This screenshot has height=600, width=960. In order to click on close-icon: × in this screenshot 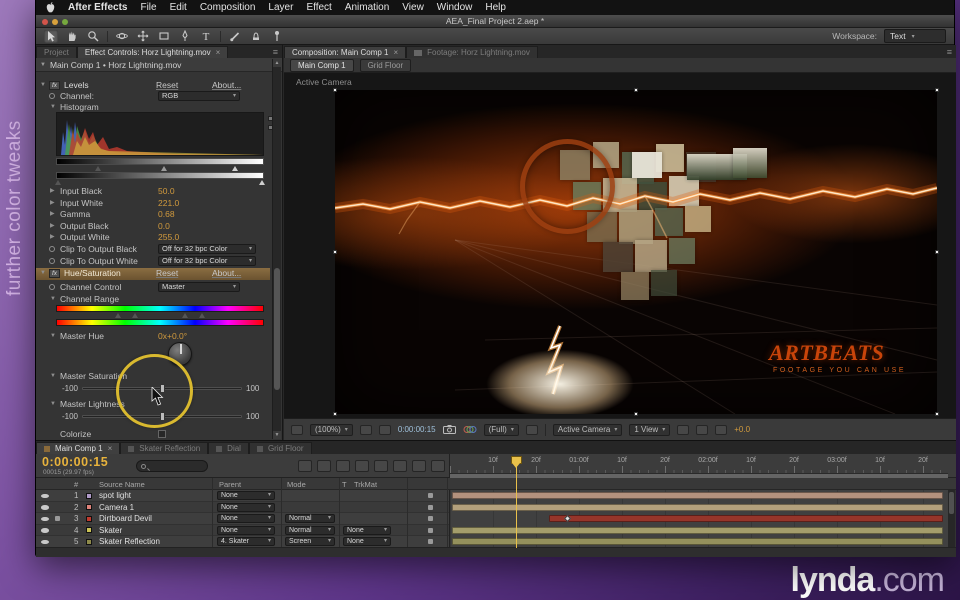, I will do `click(218, 52)`.